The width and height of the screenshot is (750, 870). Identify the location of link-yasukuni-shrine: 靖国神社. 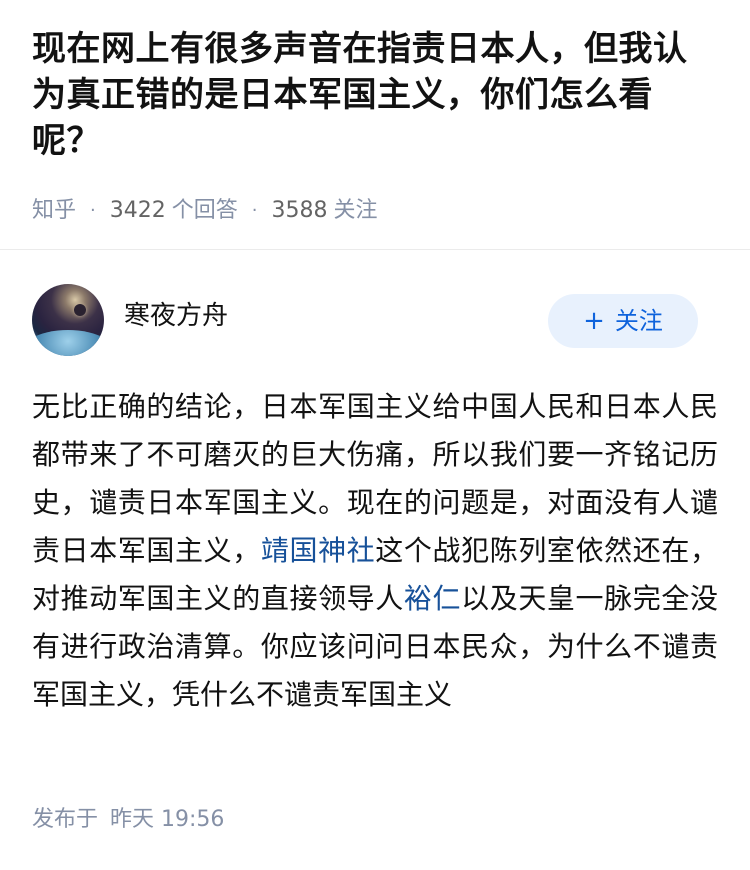
(318, 550).